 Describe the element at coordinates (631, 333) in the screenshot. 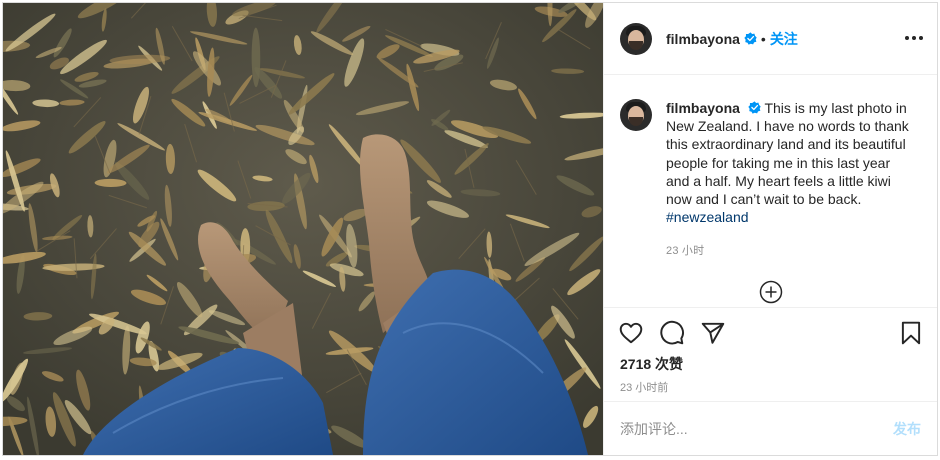

I see `heart-icon` at that location.